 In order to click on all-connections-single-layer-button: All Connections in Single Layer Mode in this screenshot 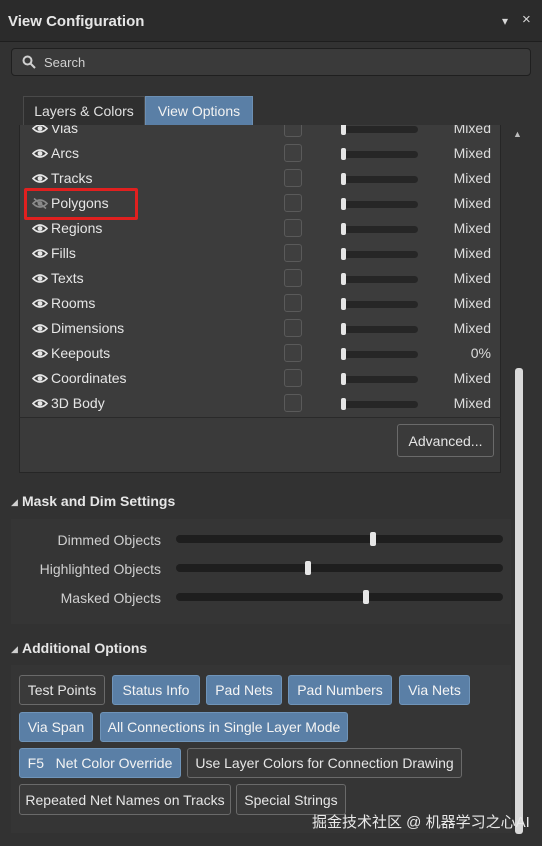, I will do `click(224, 727)`.